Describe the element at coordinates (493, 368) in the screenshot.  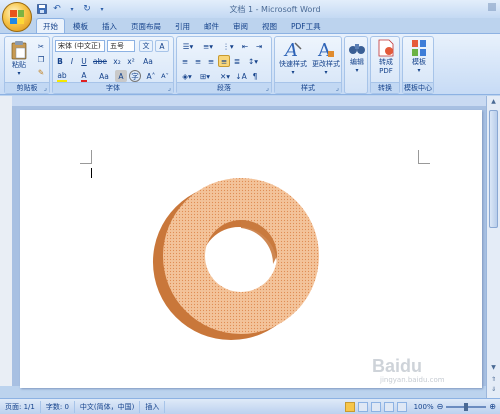
I see `scroll-down-icon: ▼` at that location.